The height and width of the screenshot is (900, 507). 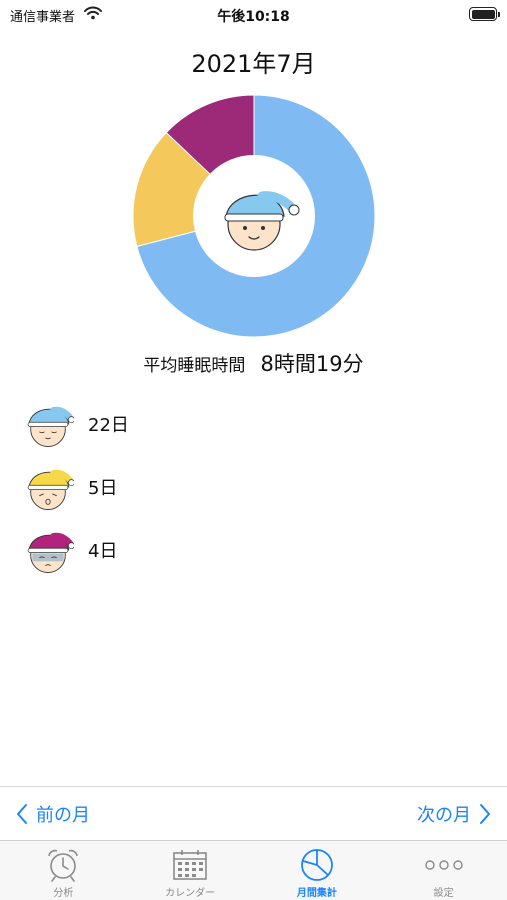 What do you see at coordinates (108, 425) in the screenshot?
I see `blue-cap-day-count: 22日` at bounding box center [108, 425].